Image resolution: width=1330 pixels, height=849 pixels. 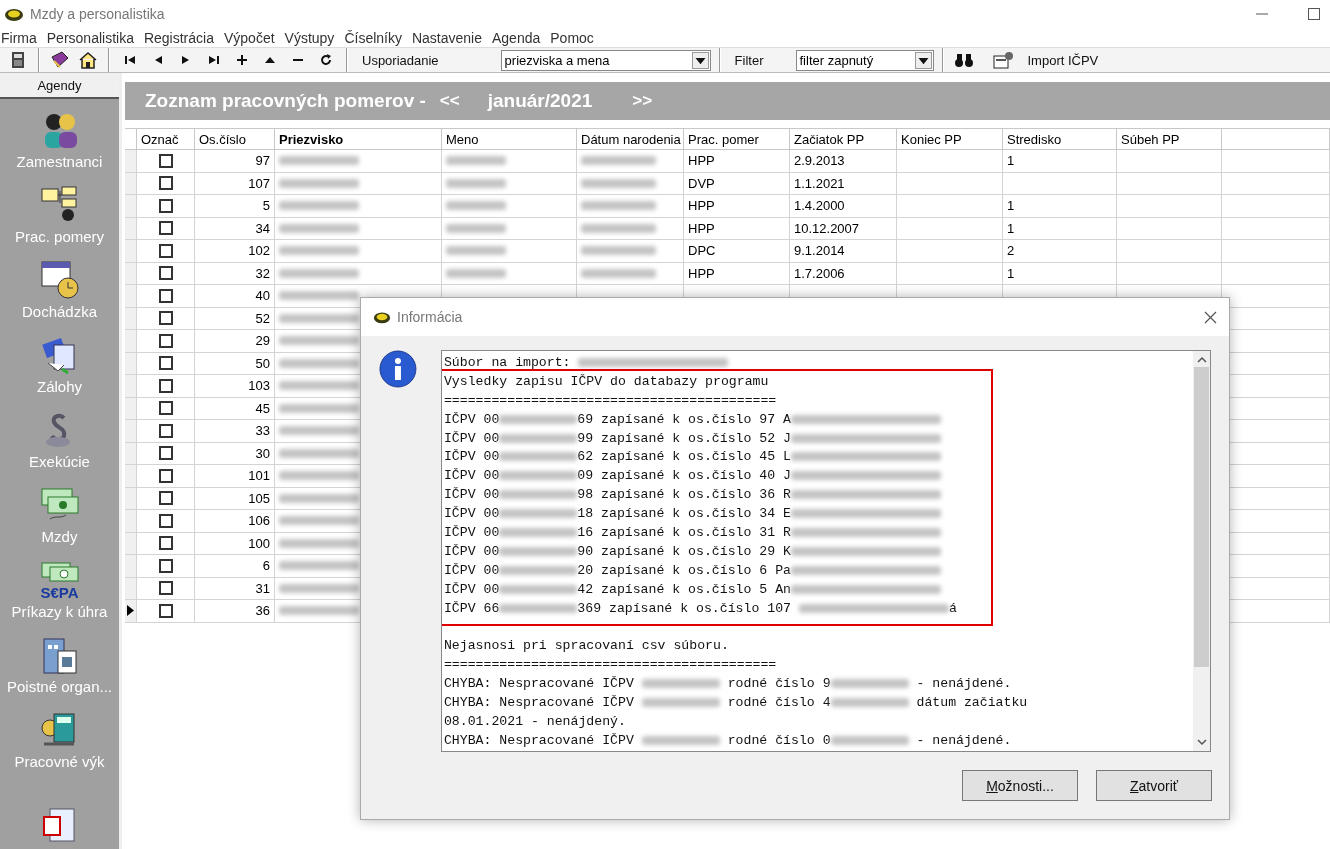 What do you see at coordinates (843, 183) in the screenshot?
I see `table-cell: 1.1.2021` at bounding box center [843, 183].